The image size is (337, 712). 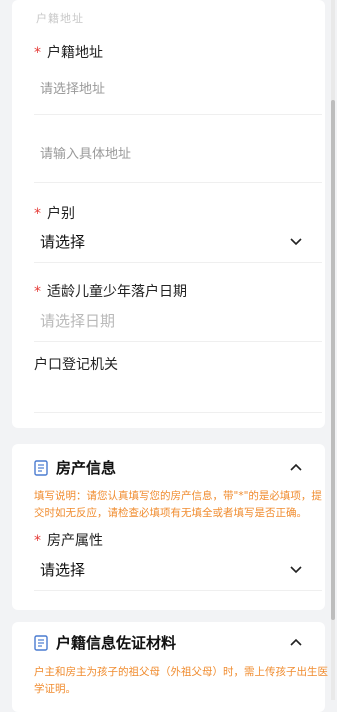 What do you see at coordinates (181, 680) in the screenshot?
I see `materials-note: 户主和房主为孩子的祖父母（外祖父母）时，需上传孩子出生医学证明。` at bounding box center [181, 680].